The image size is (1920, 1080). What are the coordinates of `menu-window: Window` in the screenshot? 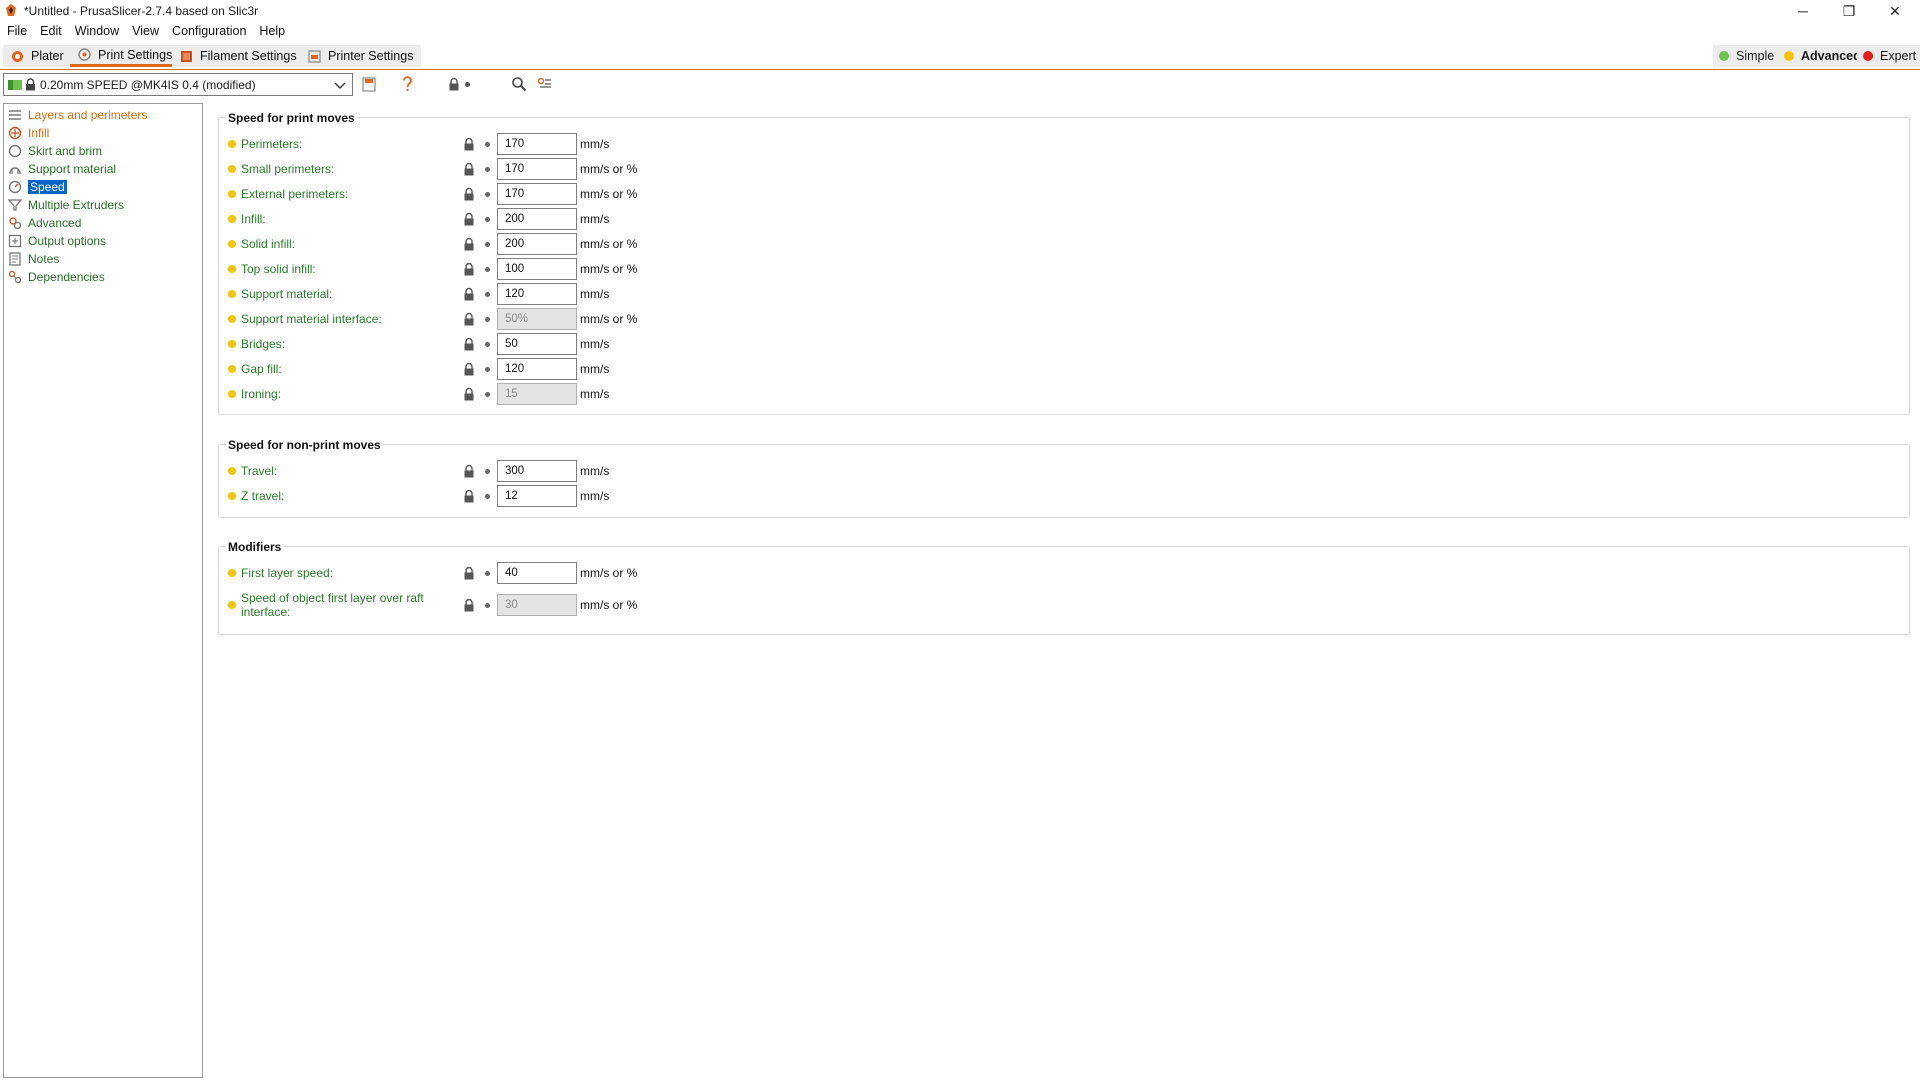 It's located at (96, 32).